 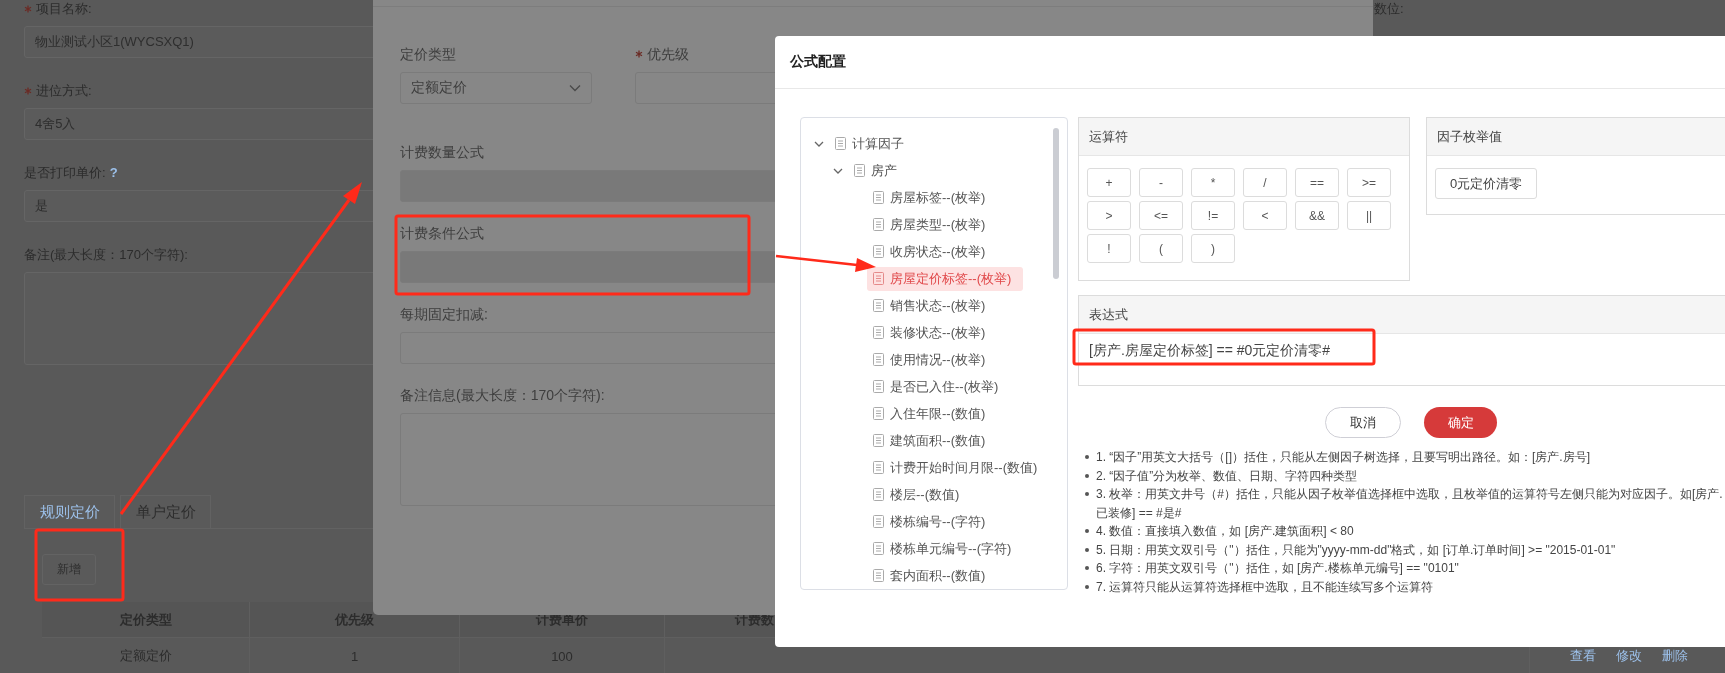 What do you see at coordinates (442, 152) in the screenshot?
I see `field-label: 计费数量公式` at bounding box center [442, 152].